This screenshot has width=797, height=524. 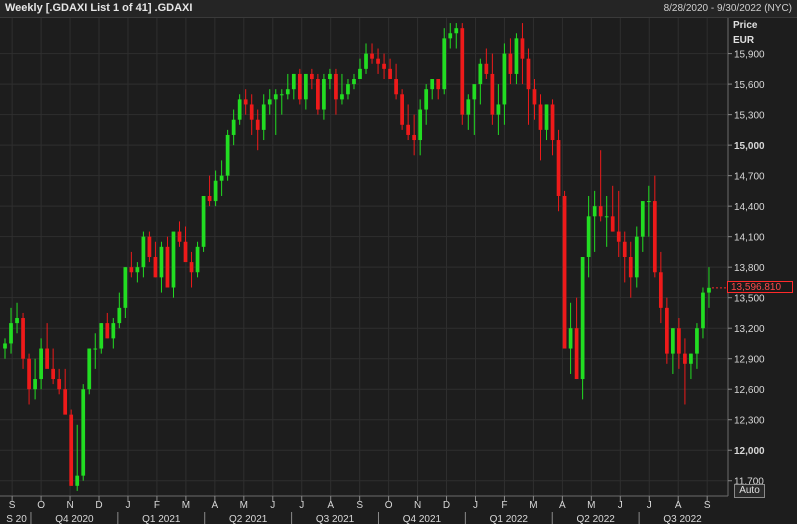 I want to click on y-tick-label: 13,500, so click(x=749, y=299).